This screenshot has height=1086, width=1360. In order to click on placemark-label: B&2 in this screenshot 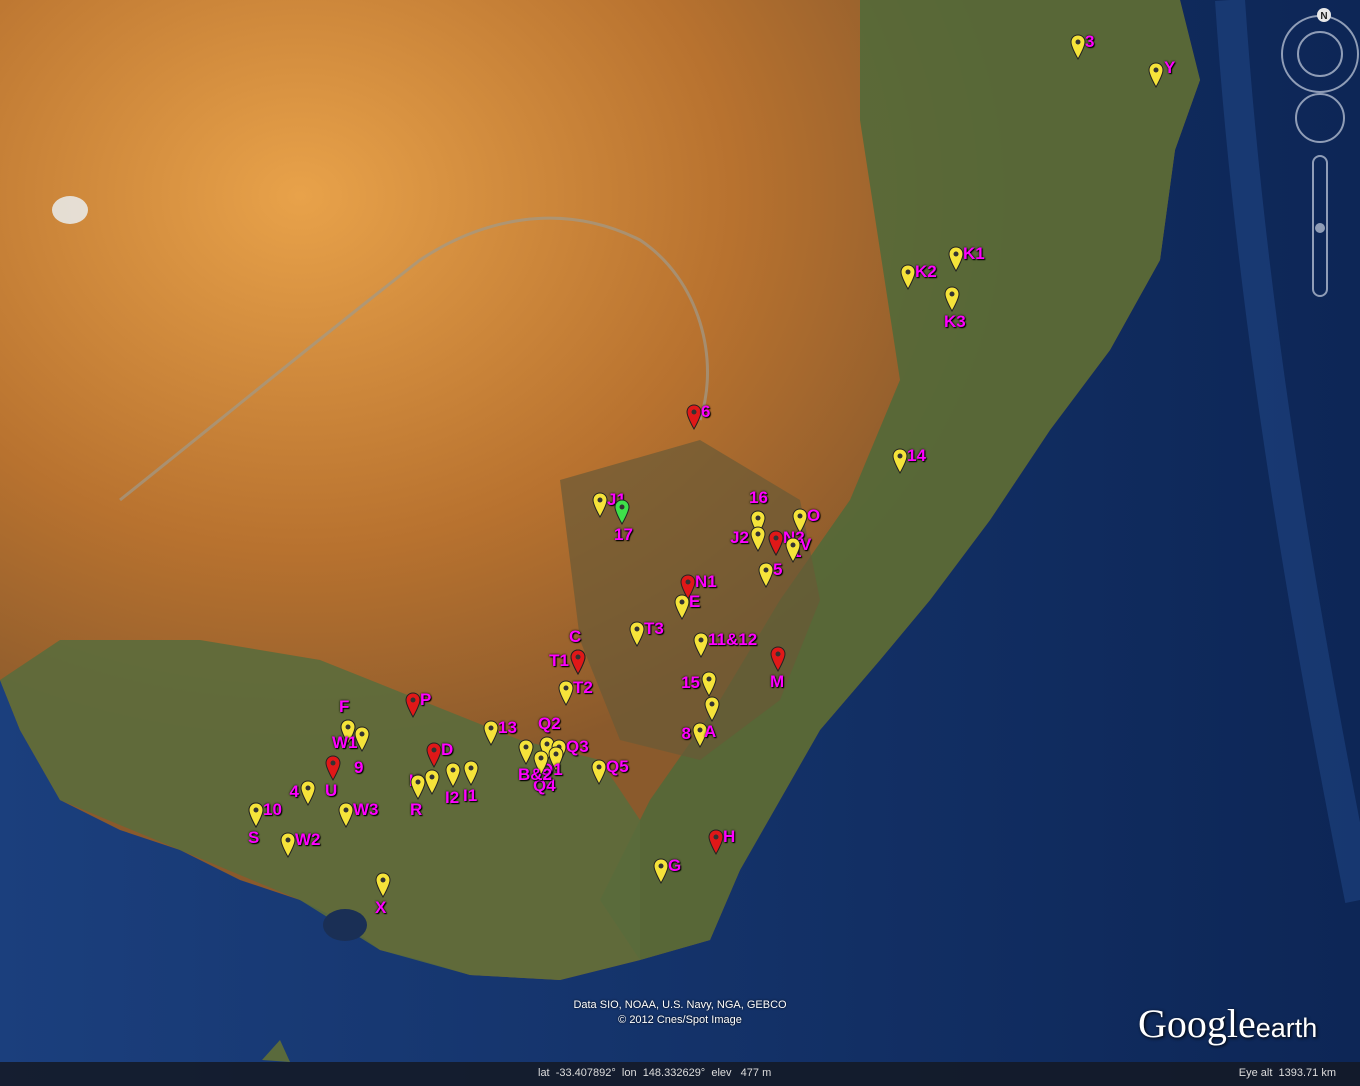, I will do `click(535, 774)`.